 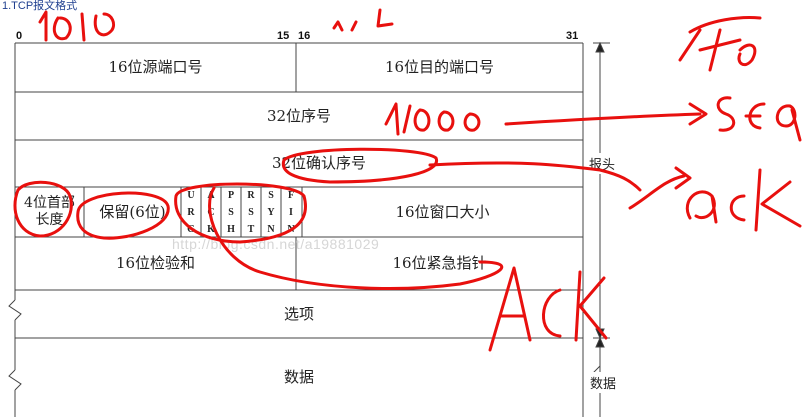 What do you see at coordinates (606, 114) in the screenshot?
I see `seq-arrow` at bounding box center [606, 114].